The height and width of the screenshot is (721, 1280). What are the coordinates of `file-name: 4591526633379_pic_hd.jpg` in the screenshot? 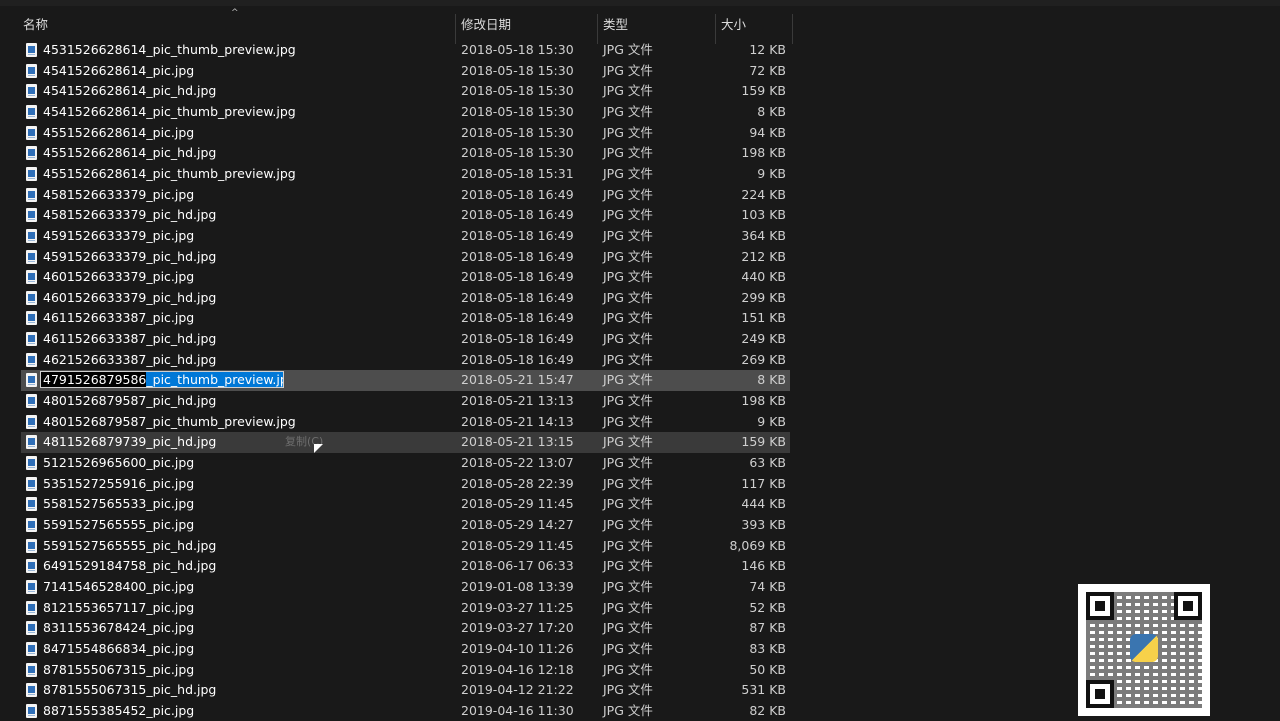 It's located at (129, 257).